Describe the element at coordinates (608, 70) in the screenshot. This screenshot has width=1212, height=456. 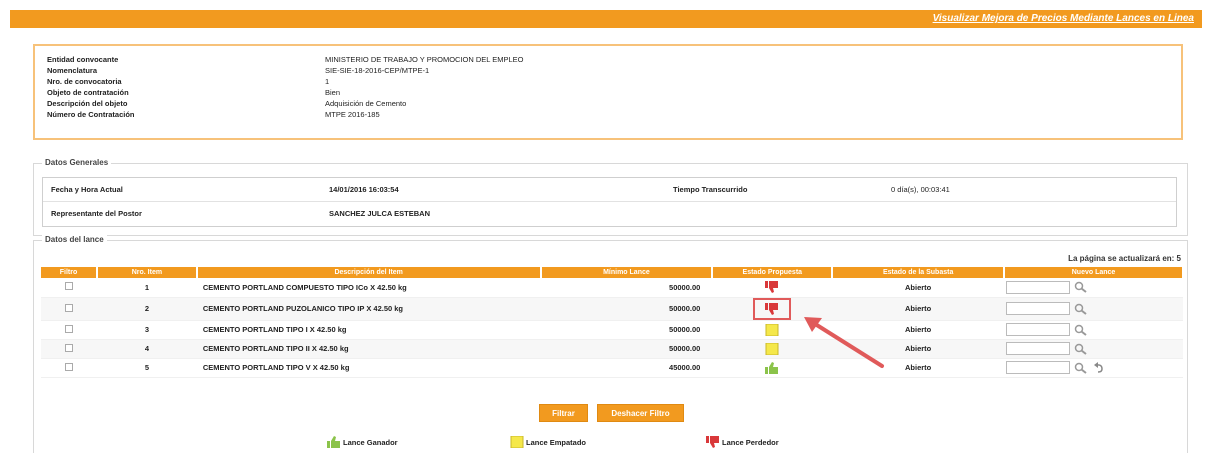
I see `info-row: Nomenclatura SIE-SIE-18-2016-CEP/MTPE-1` at that location.